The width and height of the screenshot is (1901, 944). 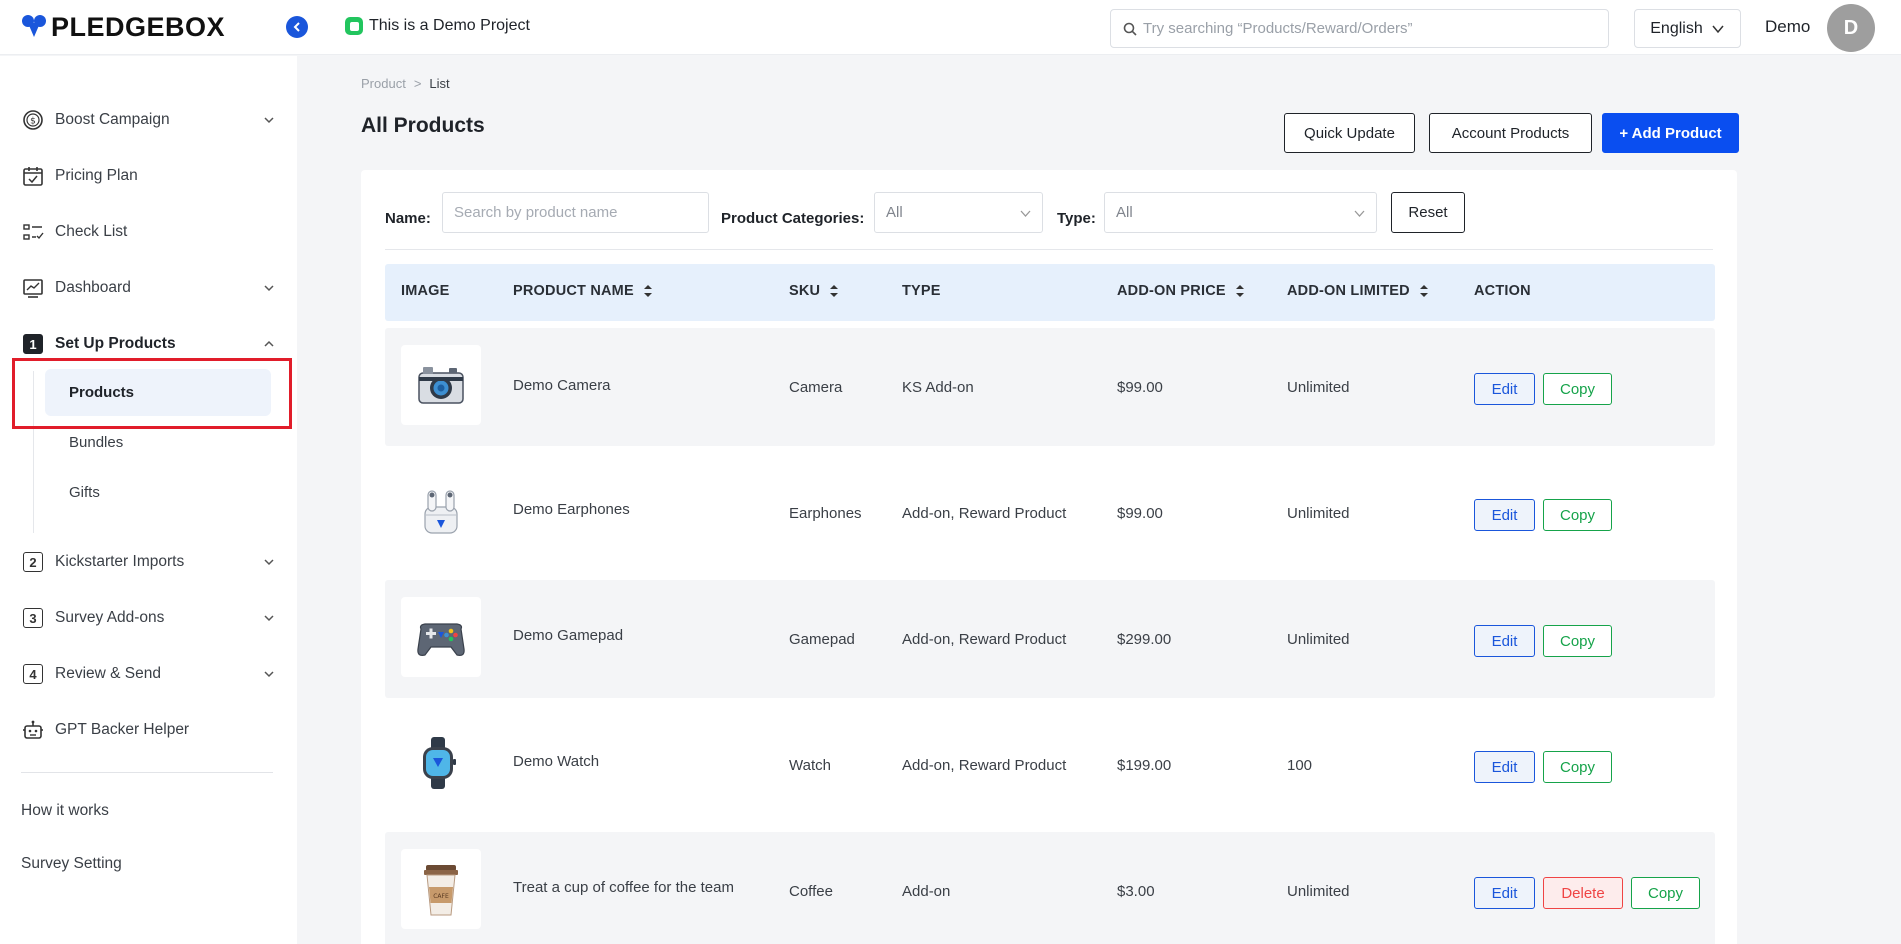 I want to click on sidebar-item-boost-campaign: $ Boost Campaign, so click(x=148, y=120).